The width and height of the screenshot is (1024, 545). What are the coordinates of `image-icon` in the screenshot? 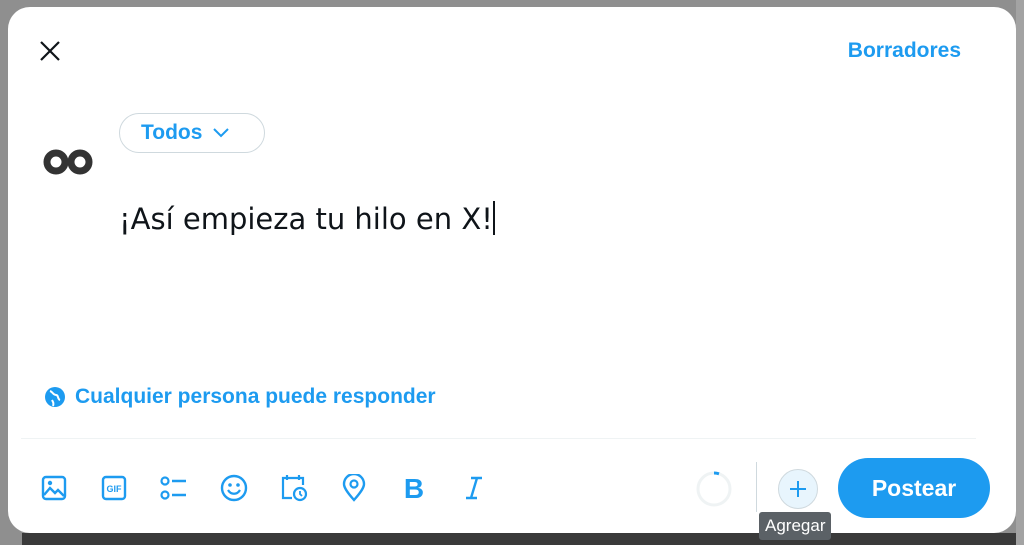 It's located at (54, 488).